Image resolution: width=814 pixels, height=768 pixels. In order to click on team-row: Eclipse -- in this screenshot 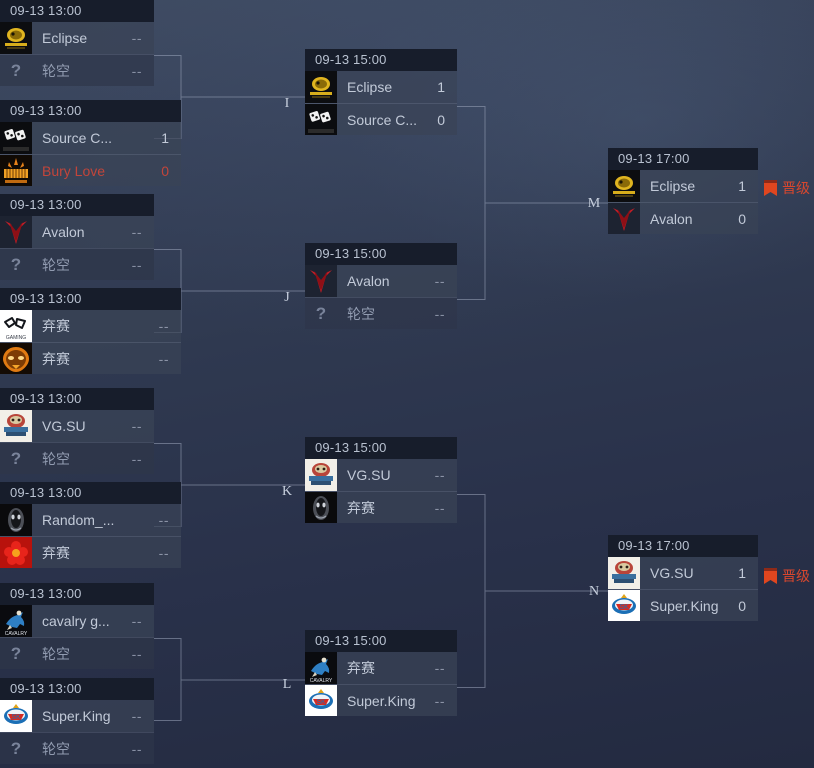, I will do `click(77, 38)`.